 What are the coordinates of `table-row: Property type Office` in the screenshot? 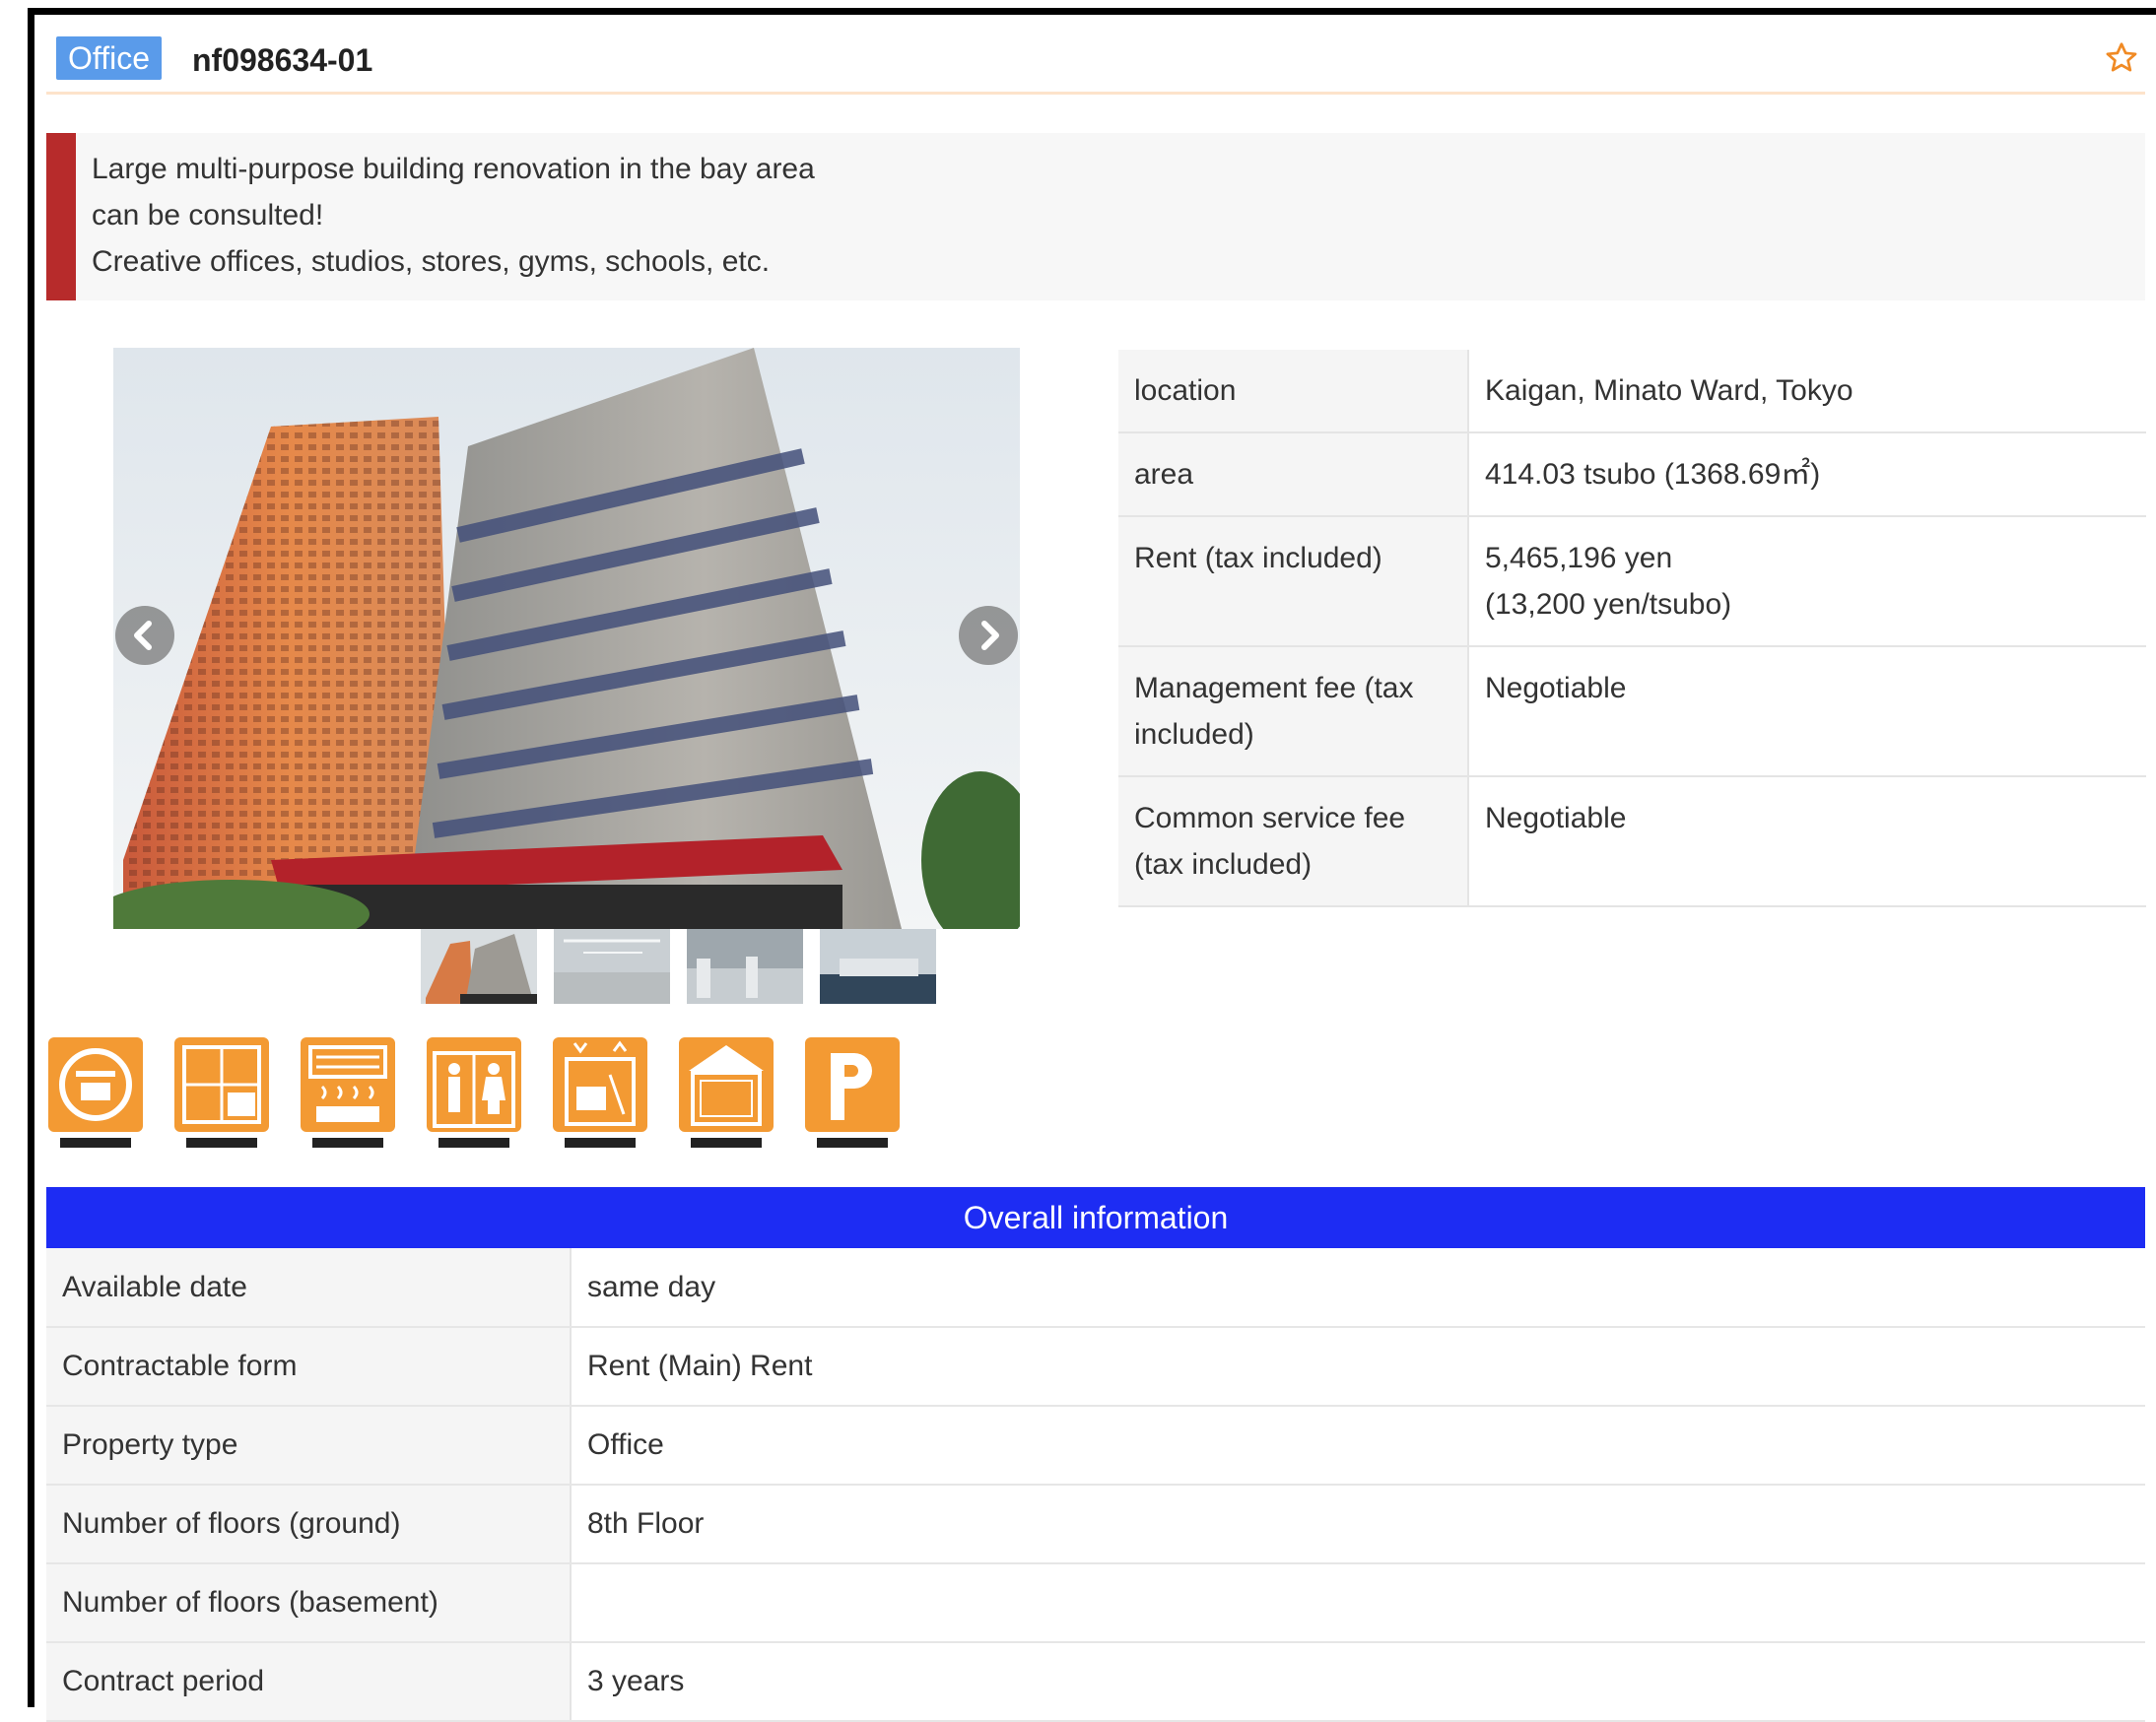 It's located at (1095, 1446).